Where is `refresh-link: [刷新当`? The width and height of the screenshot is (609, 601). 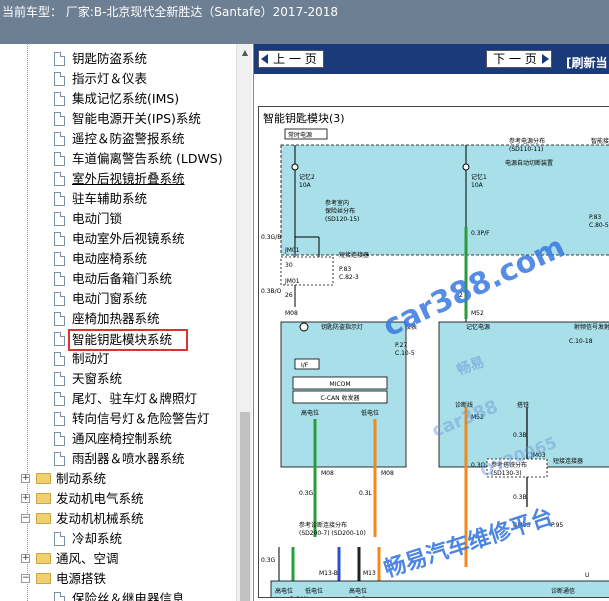 refresh-link: [刷新当 is located at coordinates (587, 62).